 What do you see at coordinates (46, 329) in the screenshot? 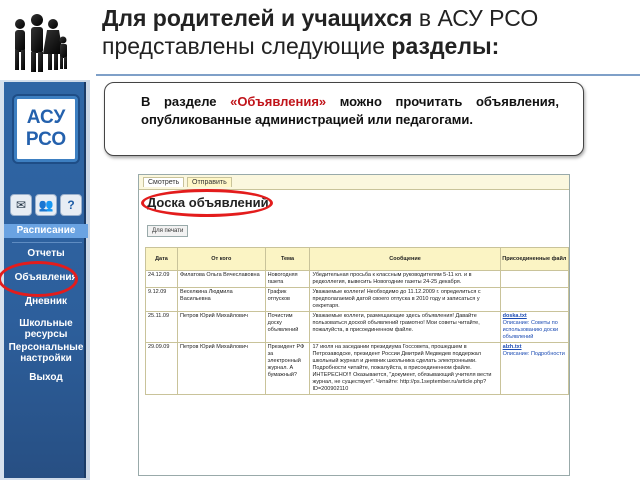
I see `sidebar-item-school-resources: Школьные ресурсы` at bounding box center [46, 329].